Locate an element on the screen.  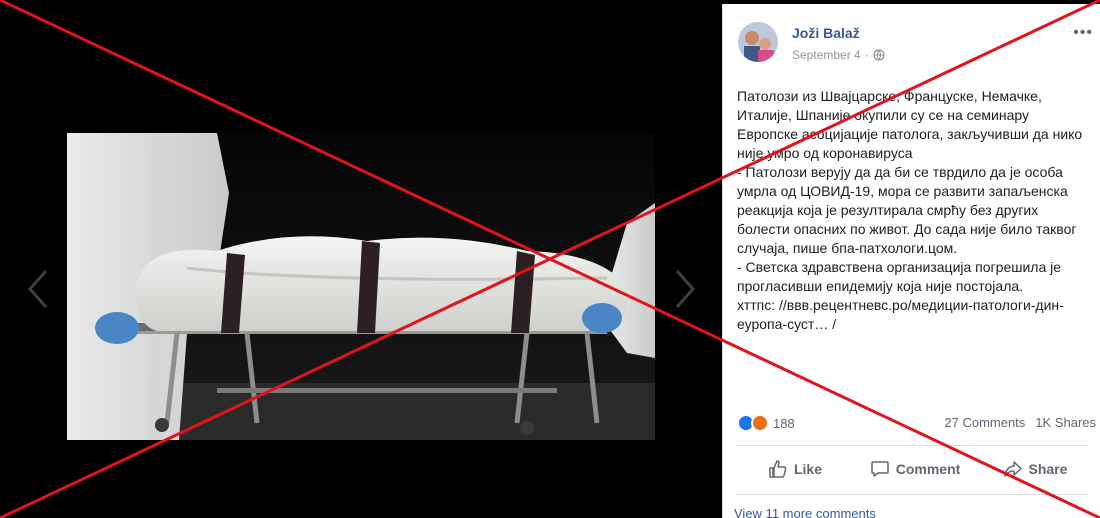
comment-label: Comment is located at coordinates (928, 469).